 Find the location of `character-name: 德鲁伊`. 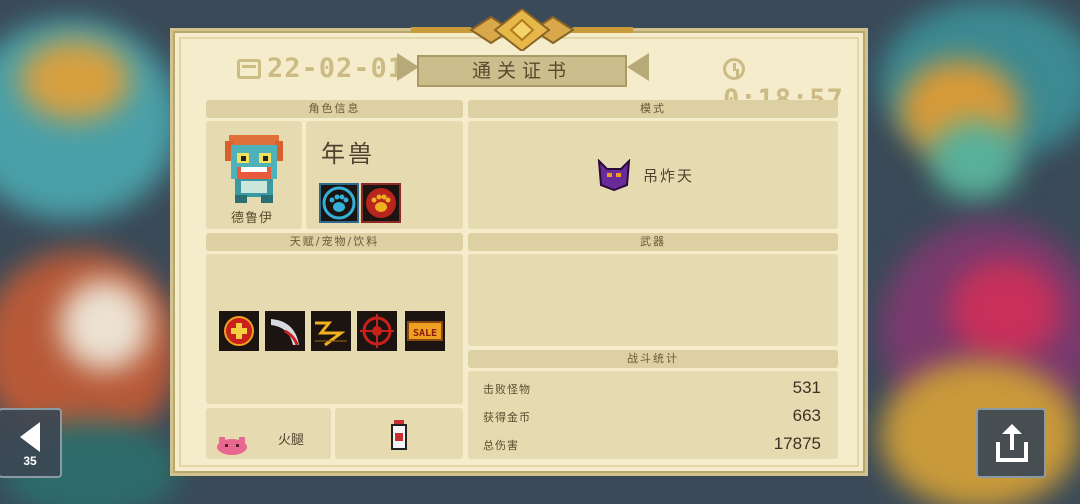

character-name: 德鲁伊 is located at coordinates (252, 218).